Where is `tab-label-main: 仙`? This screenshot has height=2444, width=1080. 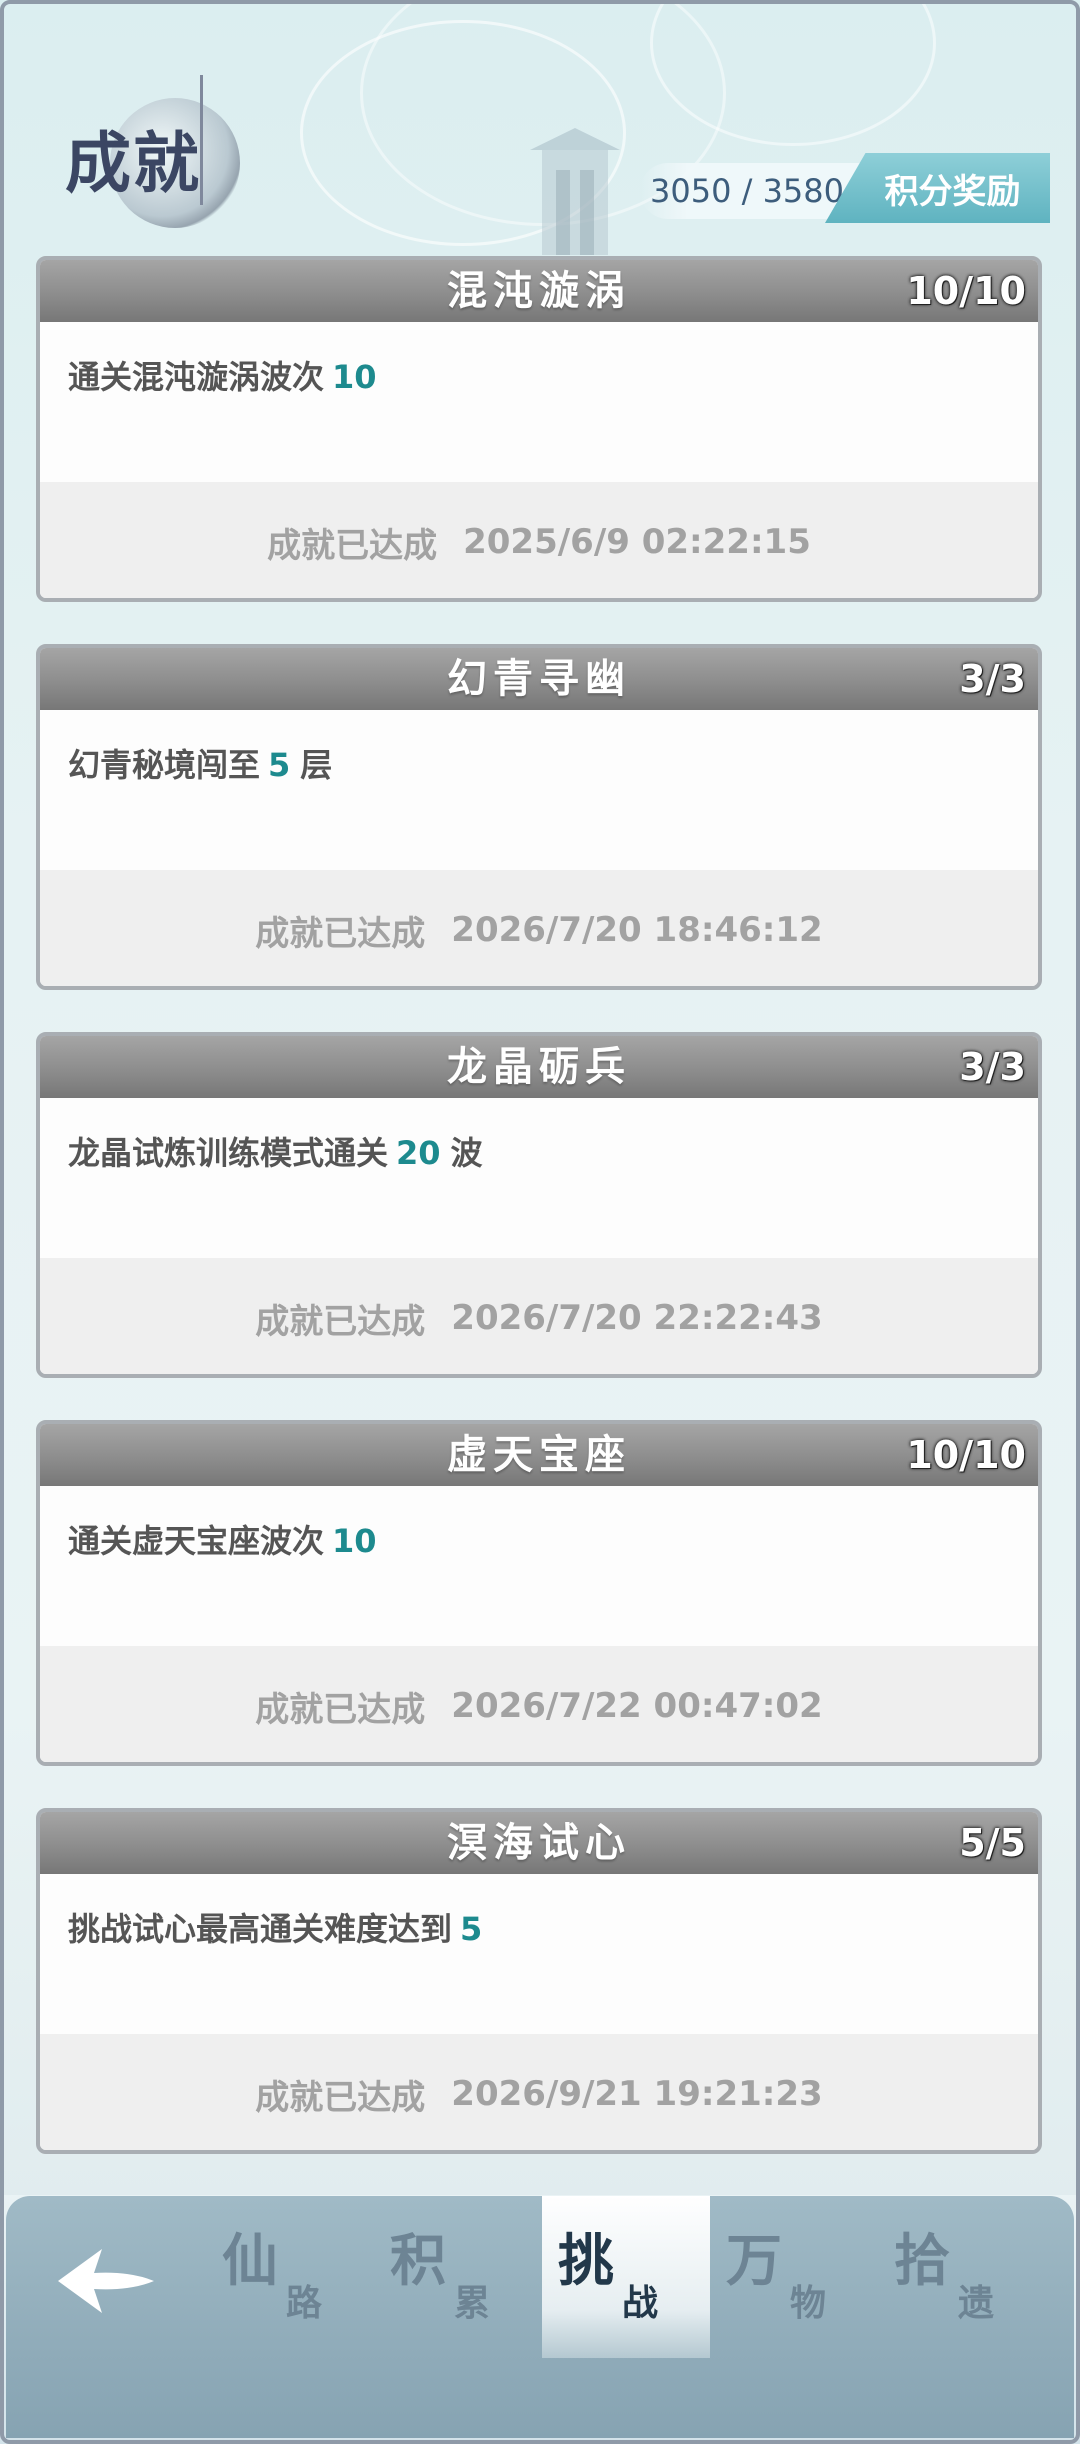
tab-label-main: 仙 is located at coordinates (250, 2261).